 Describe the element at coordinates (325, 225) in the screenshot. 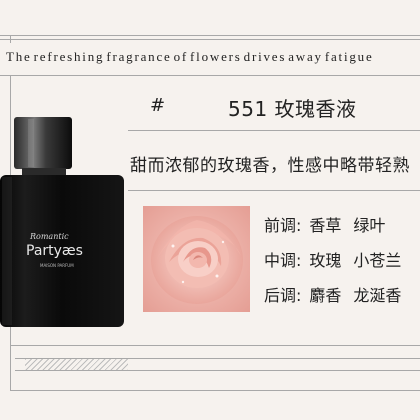

I see `note-value: 香草` at that location.